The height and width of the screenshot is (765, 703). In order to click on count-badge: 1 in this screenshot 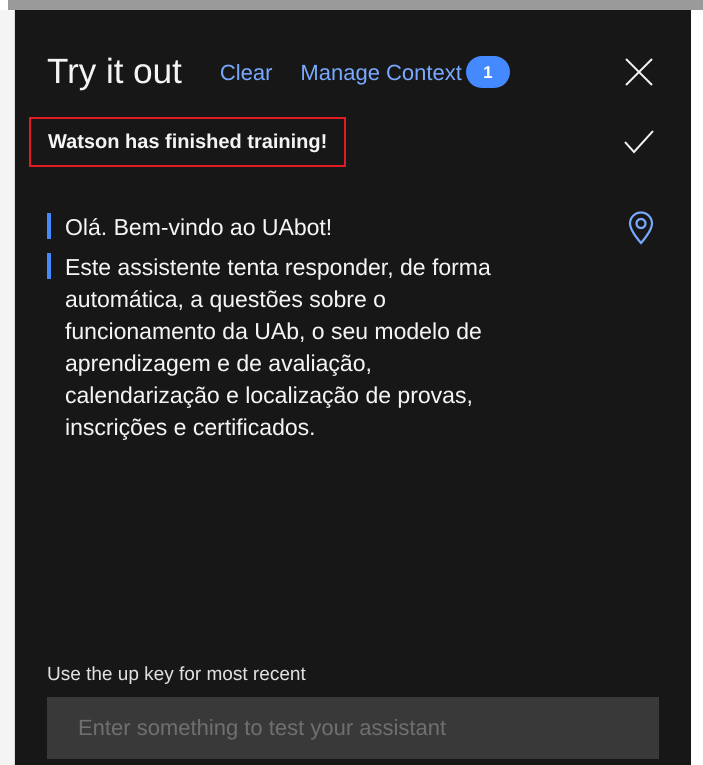, I will do `click(488, 72)`.